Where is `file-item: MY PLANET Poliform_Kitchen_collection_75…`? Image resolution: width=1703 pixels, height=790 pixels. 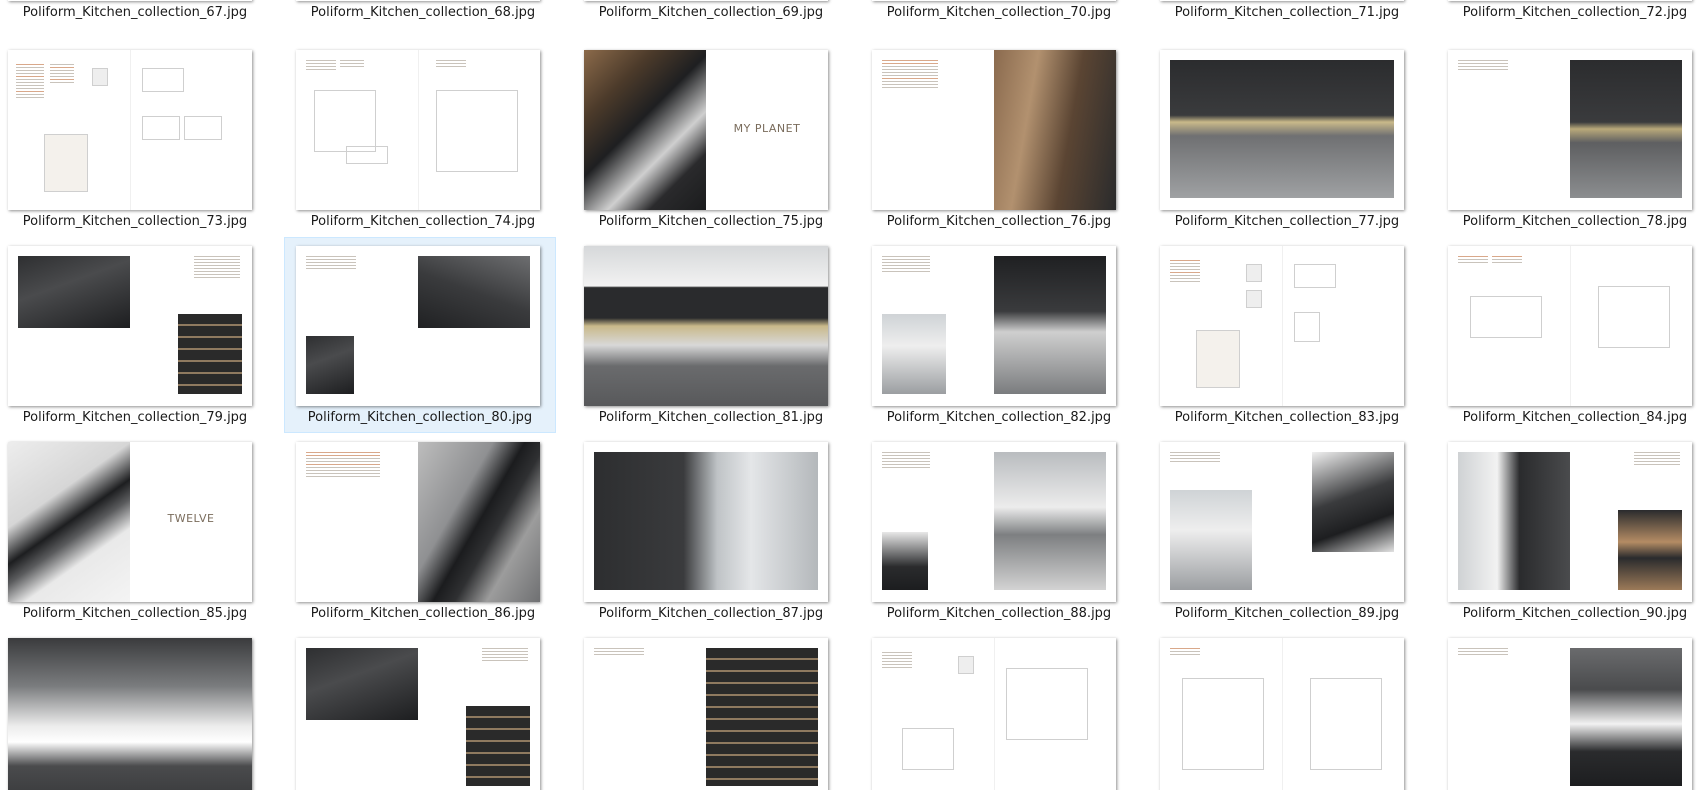
file-item: MY PLANET Poliform_Kitchen_collection_75… is located at coordinates (711, 141).